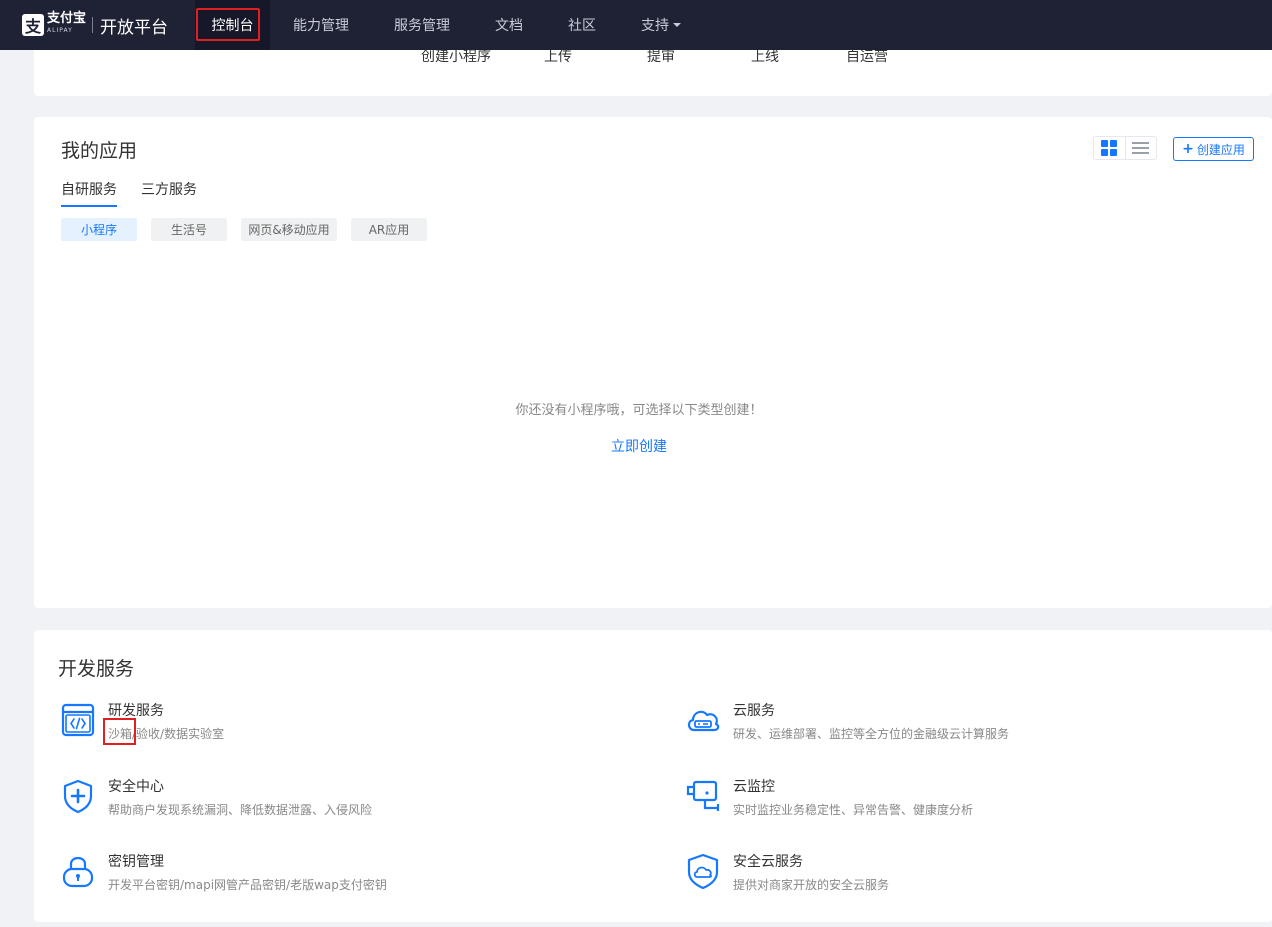 This screenshot has width=1272, height=927. I want to click on view-toggle, so click(1125, 148).